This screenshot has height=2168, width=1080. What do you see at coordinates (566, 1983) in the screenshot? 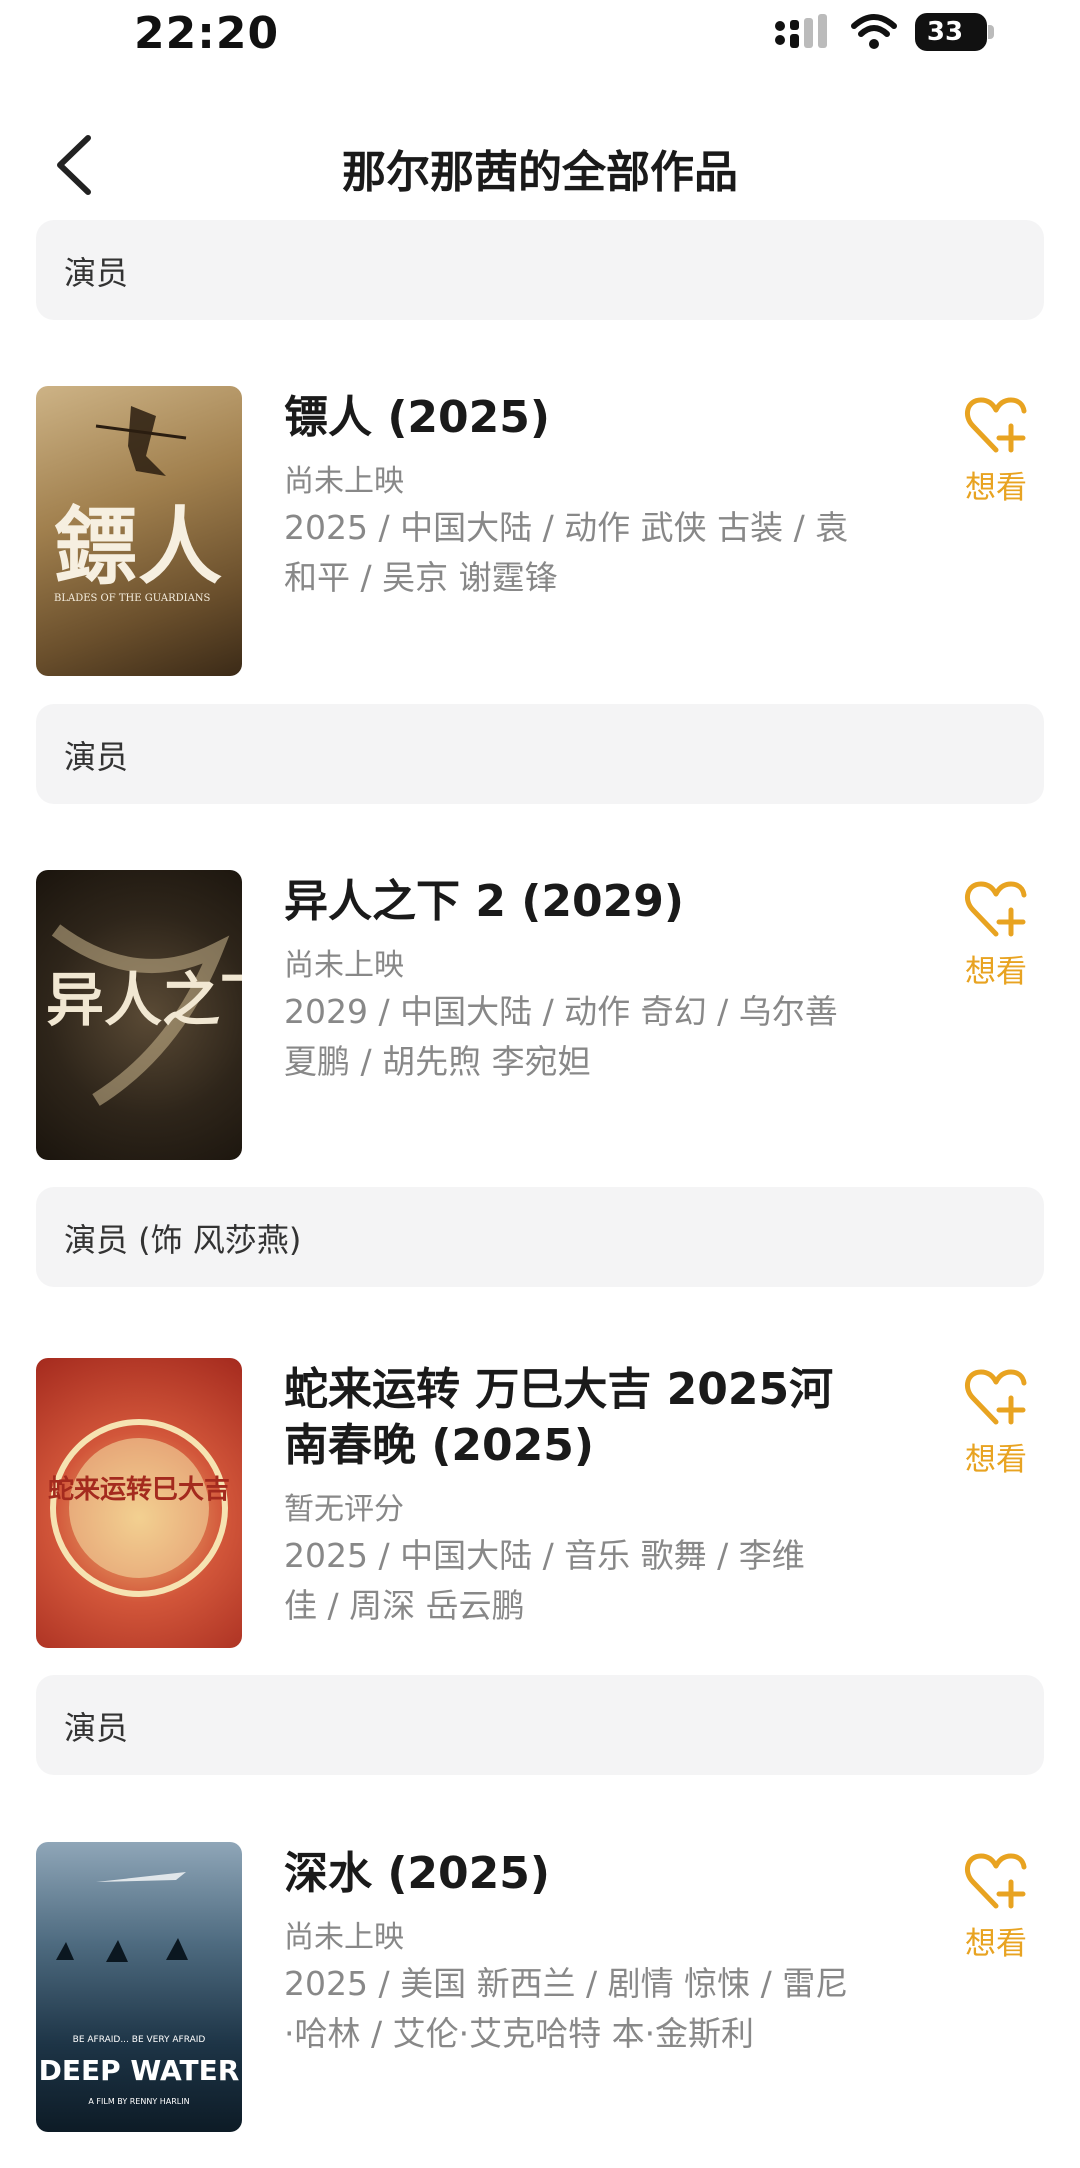
I see `meta-line: 2025 / 美国 新西兰 / 剧情 惊悚 / 雷尼` at bounding box center [566, 1983].